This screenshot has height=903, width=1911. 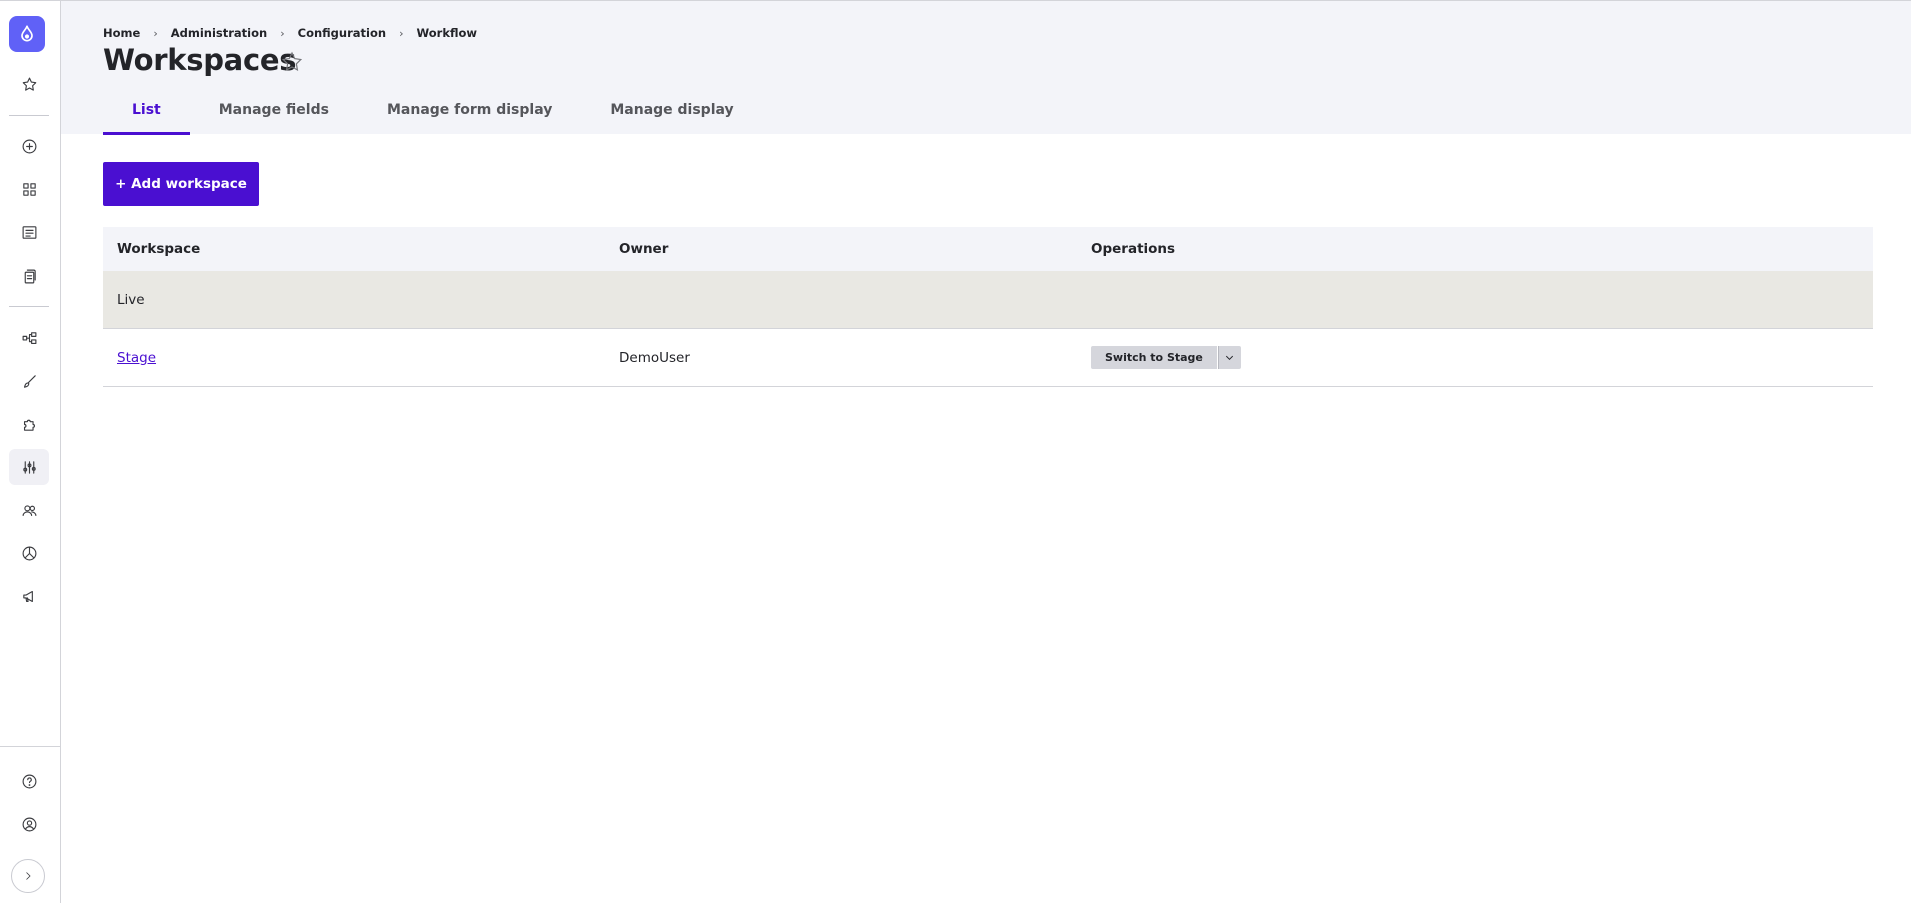 I want to click on operations-toggle-button, so click(x=1229, y=357).